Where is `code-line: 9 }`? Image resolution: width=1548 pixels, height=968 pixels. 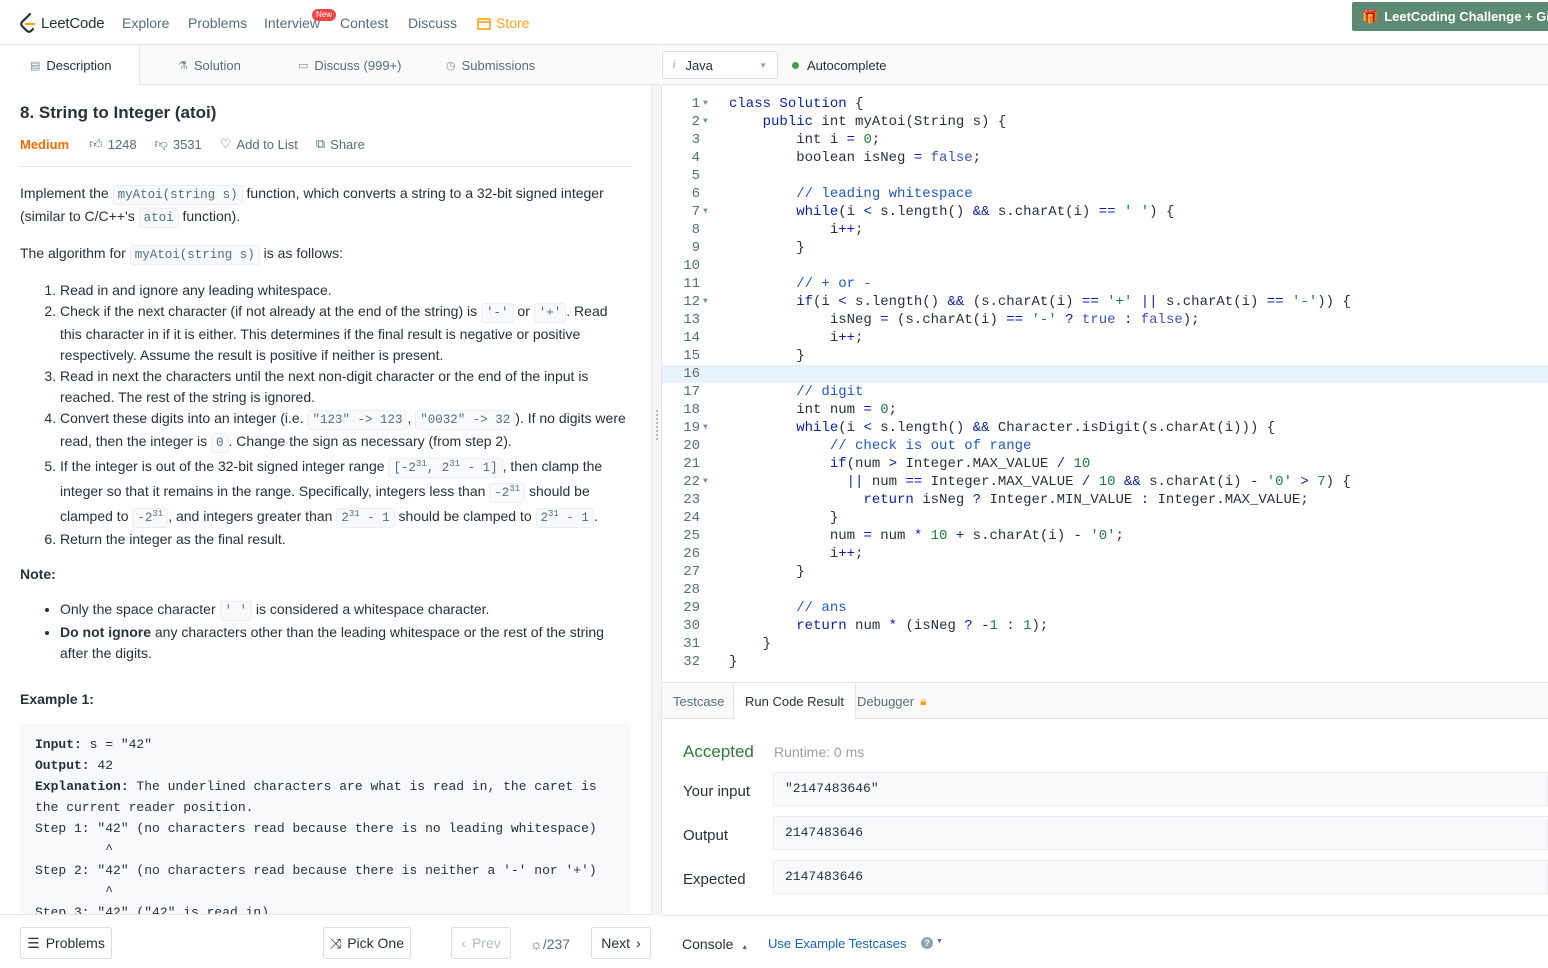
code-line: 9 } is located at coordinates (1105, 248).